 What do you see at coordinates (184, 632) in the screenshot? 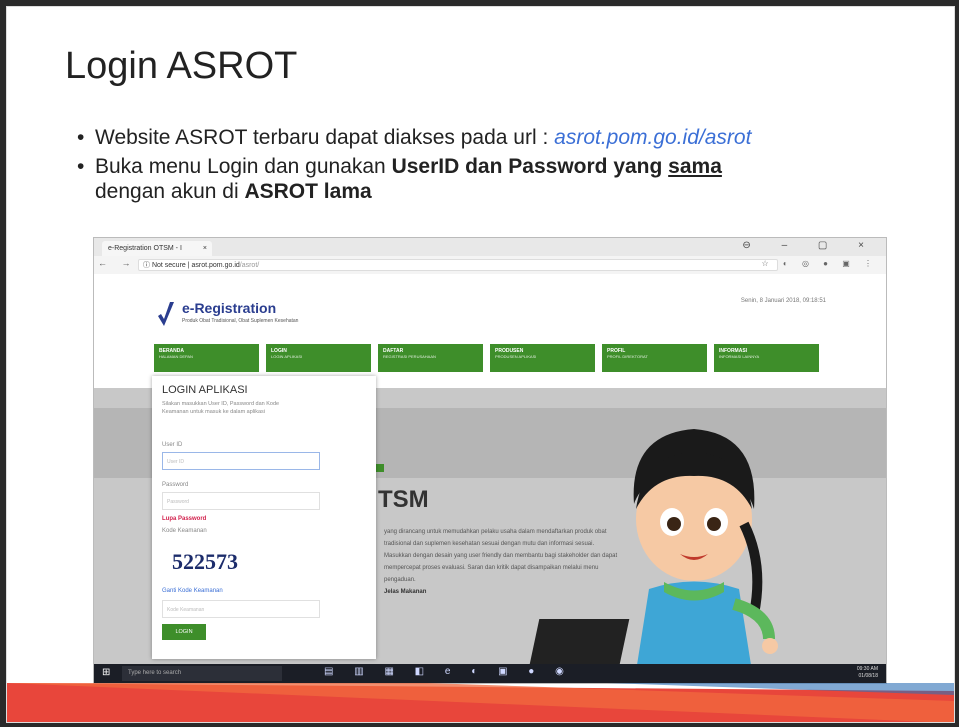
I see `login-button: LOGIN` at bounding box center [184, 632].